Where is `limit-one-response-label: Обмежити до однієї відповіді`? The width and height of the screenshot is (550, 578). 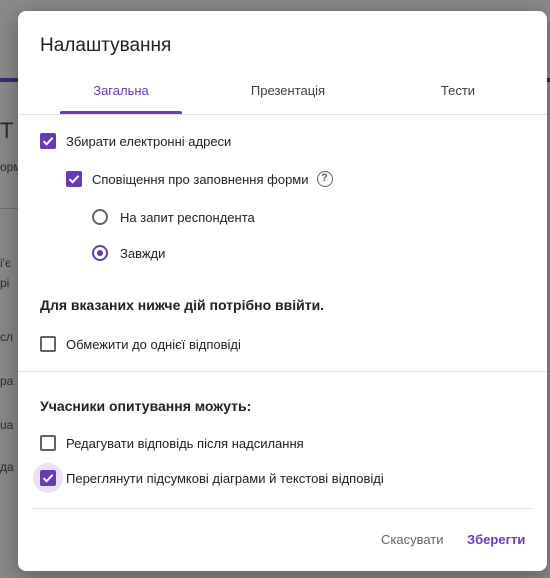 limit-one-response-label: Обмежити до однієї відповіді is located at coordinates (153, 344).